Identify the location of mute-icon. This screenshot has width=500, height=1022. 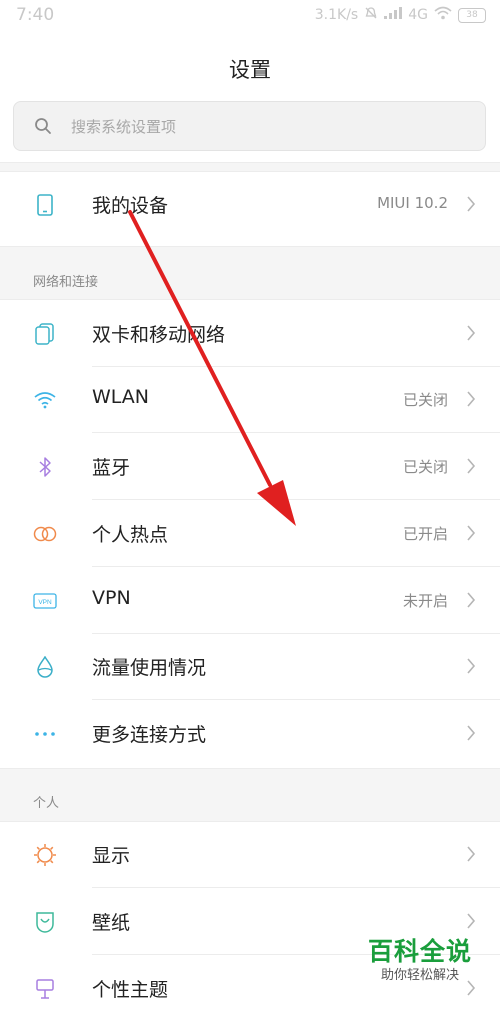
(371, 15).